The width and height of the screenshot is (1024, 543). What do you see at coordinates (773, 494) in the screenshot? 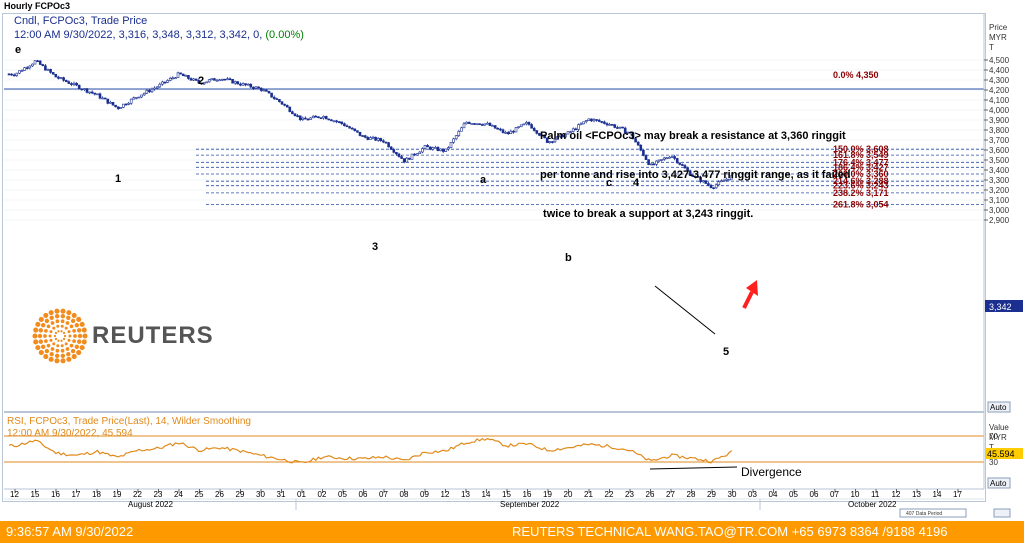
I see `date-tick-label: 04` at bounding box center [773, 494].